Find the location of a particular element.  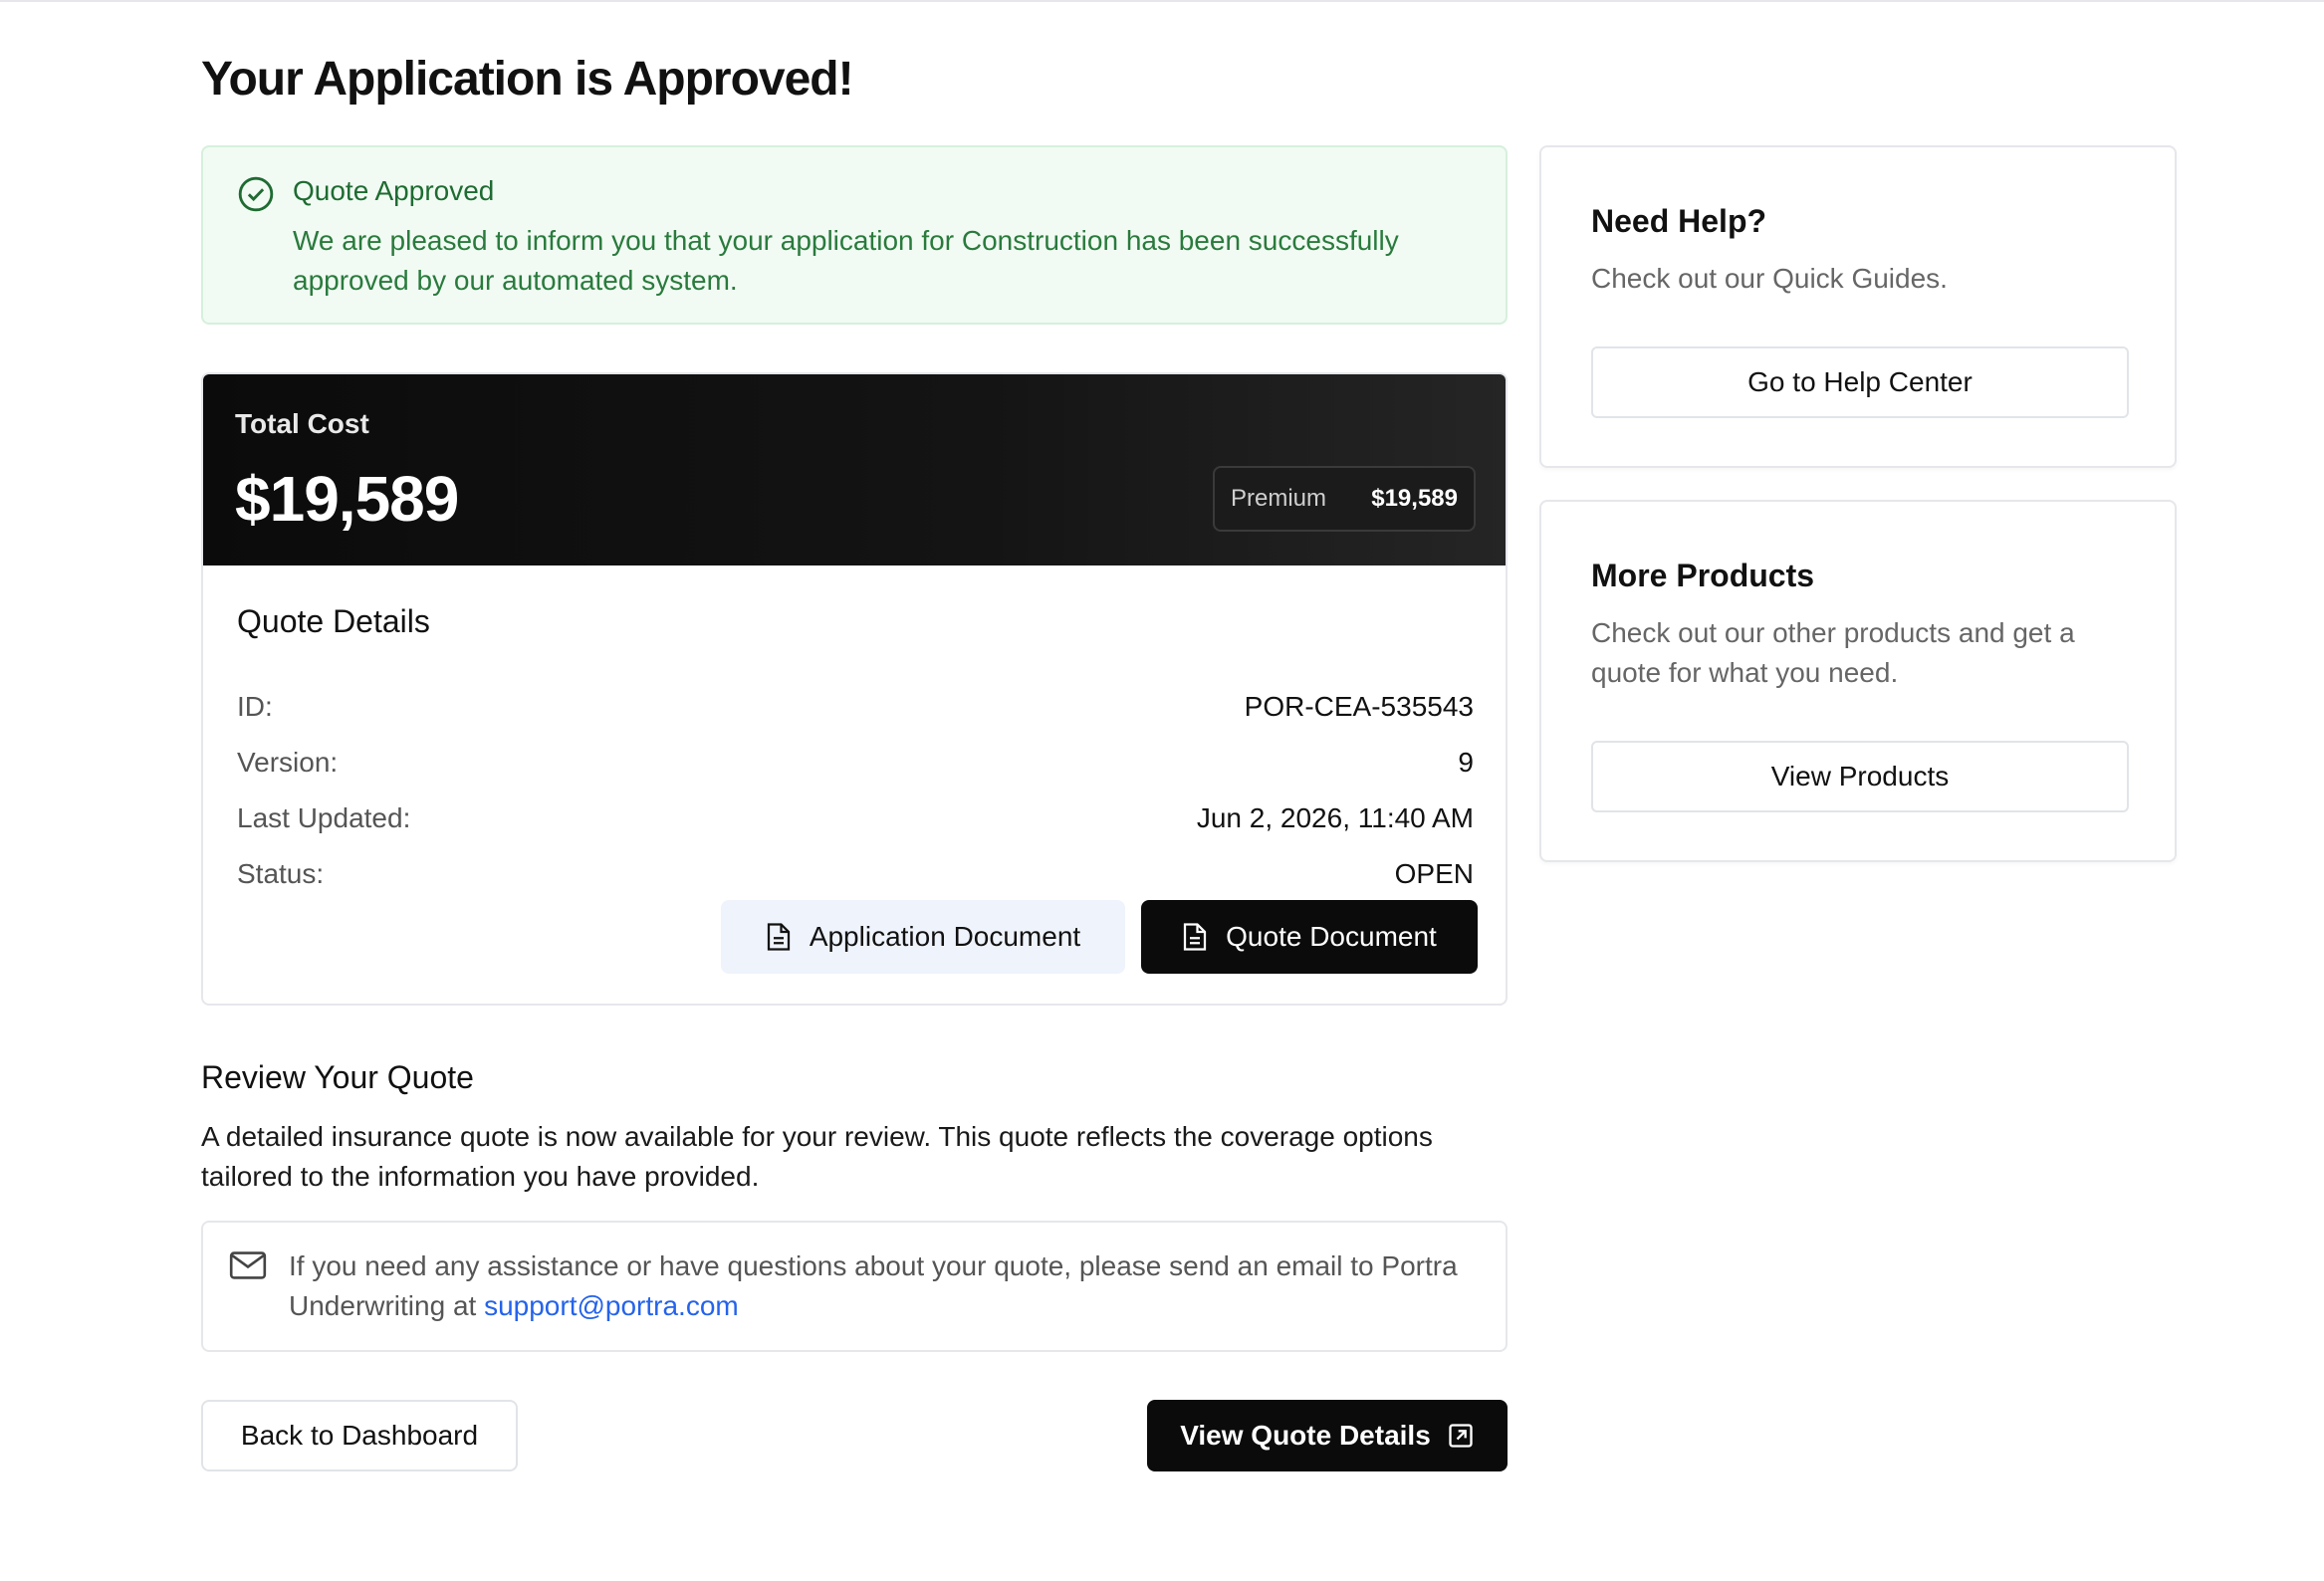

quote-document-label: Quote Document is located at coordinates (1331, 936).